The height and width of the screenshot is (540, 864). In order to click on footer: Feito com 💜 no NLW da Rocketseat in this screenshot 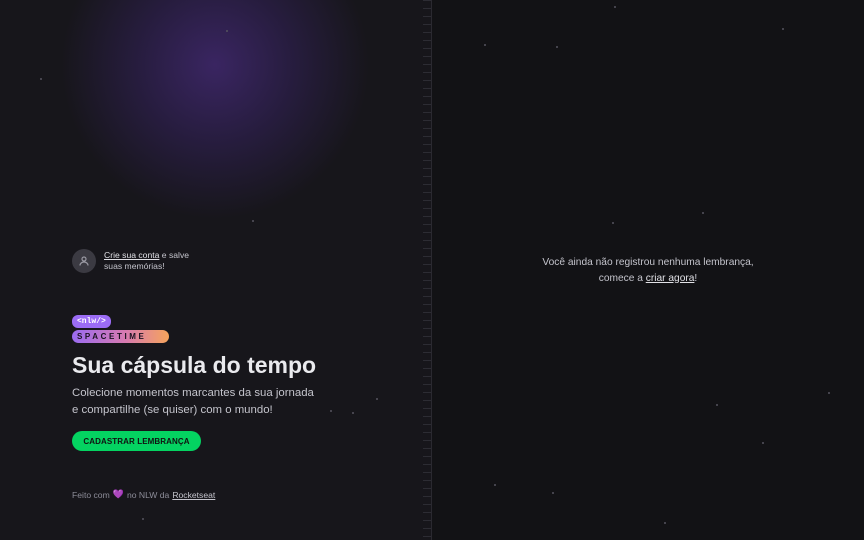, I will do `click(143, 494)`.